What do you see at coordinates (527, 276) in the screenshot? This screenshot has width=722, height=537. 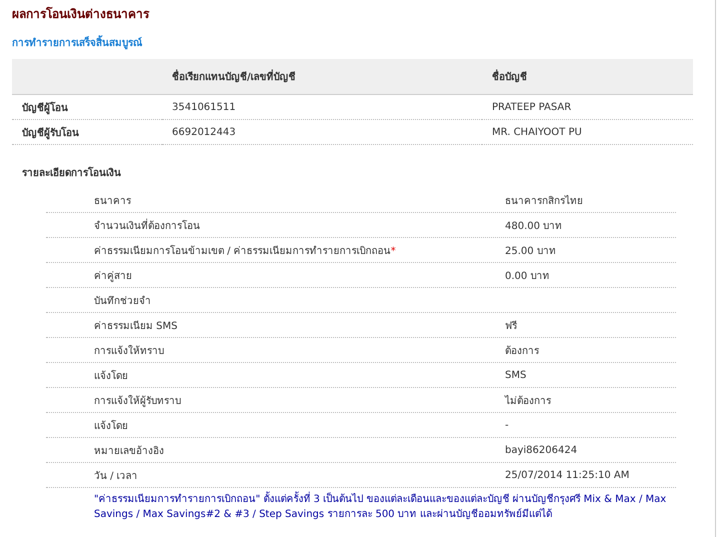 I see `detail-value: 0.00 บาท` at bounding box center [527, 276].